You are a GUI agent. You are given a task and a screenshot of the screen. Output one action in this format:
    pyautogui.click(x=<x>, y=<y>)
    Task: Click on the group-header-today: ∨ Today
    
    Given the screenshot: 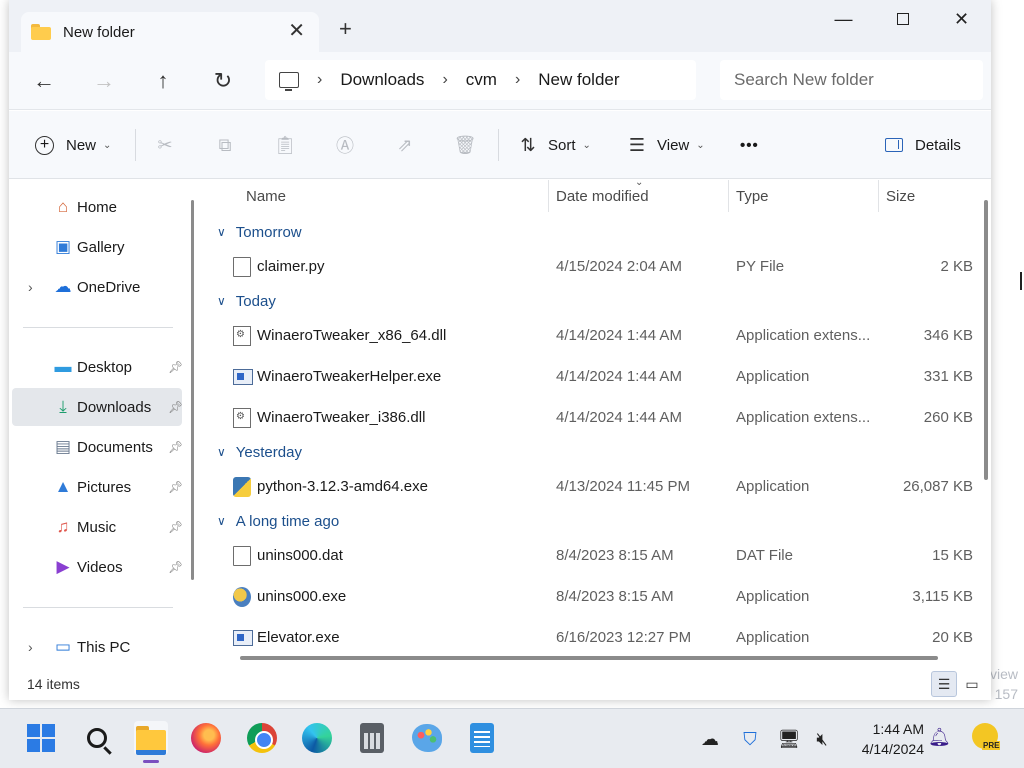 What is the action you would take?
    pyautogui.click(x=246, y=301)
    